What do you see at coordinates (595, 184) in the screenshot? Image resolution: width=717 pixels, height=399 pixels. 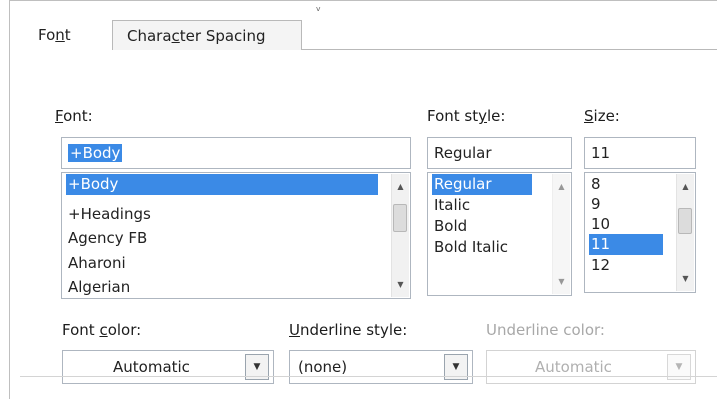 I see `list-item: 8` at bounding box center [595, 184].